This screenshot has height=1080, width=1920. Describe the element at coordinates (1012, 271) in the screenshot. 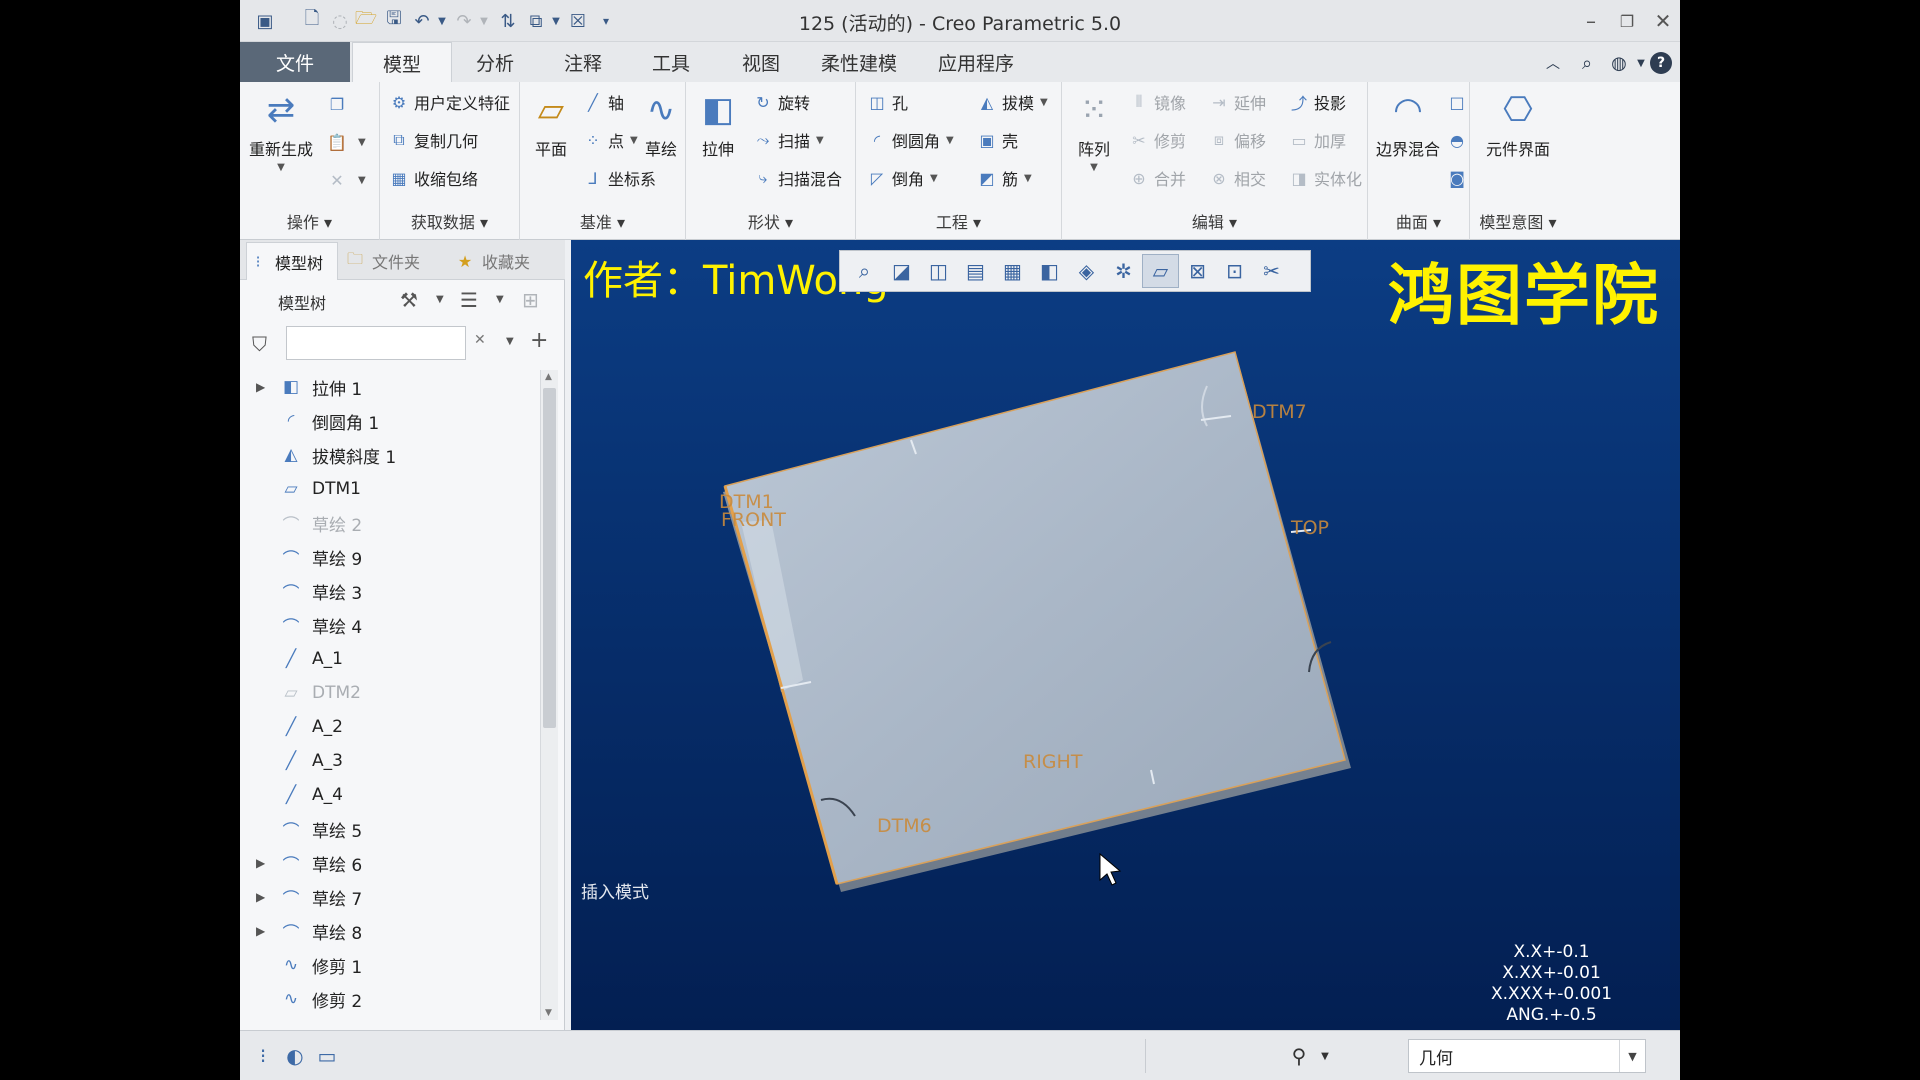

I see `saved-orientations-icon: ▦` at that location.